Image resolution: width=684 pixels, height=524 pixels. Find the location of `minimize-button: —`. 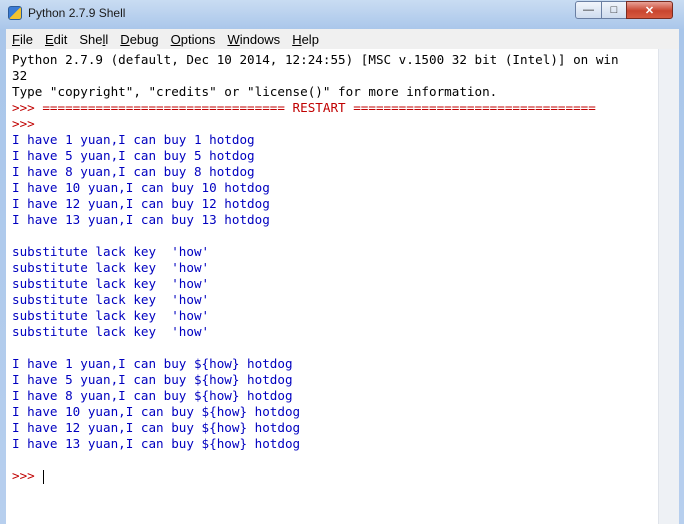

minimize-button: — is located at coordinates (588, 10).